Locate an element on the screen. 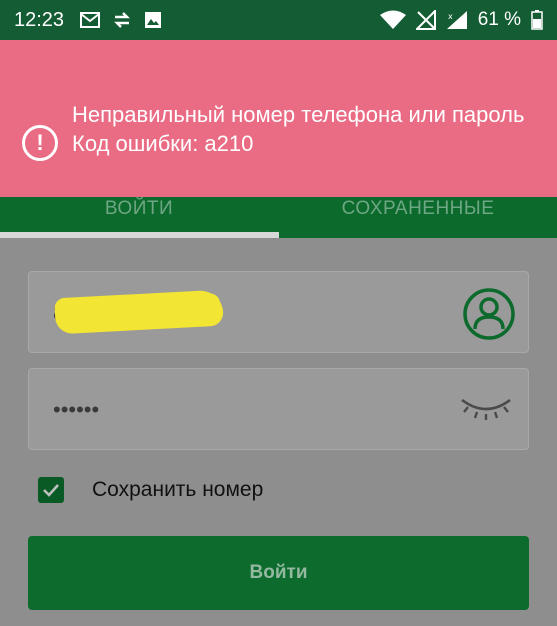  status-notification-icons is located at coordinates (121, 20).